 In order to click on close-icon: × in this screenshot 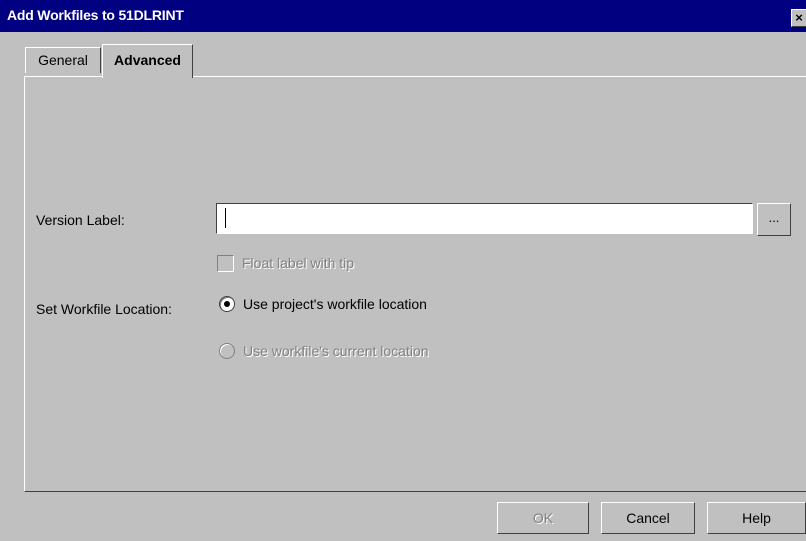, I will do `click(799, 17)`.